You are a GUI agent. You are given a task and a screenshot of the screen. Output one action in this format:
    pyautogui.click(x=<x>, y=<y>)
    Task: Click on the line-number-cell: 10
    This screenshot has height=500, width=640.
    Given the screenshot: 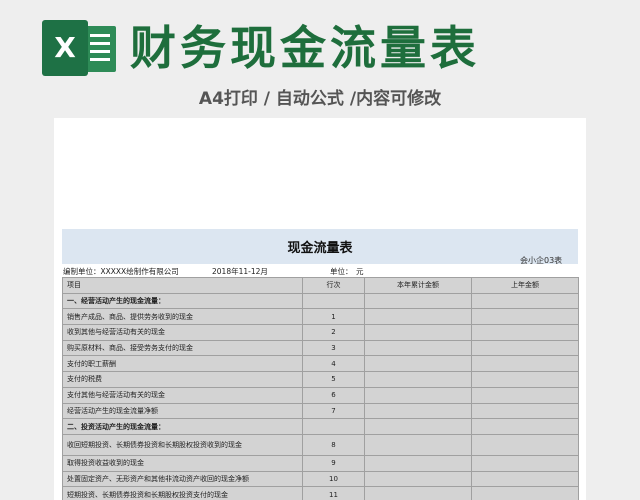 What is the action you would take?
    pyautogui.click(x=333, y=479)
    